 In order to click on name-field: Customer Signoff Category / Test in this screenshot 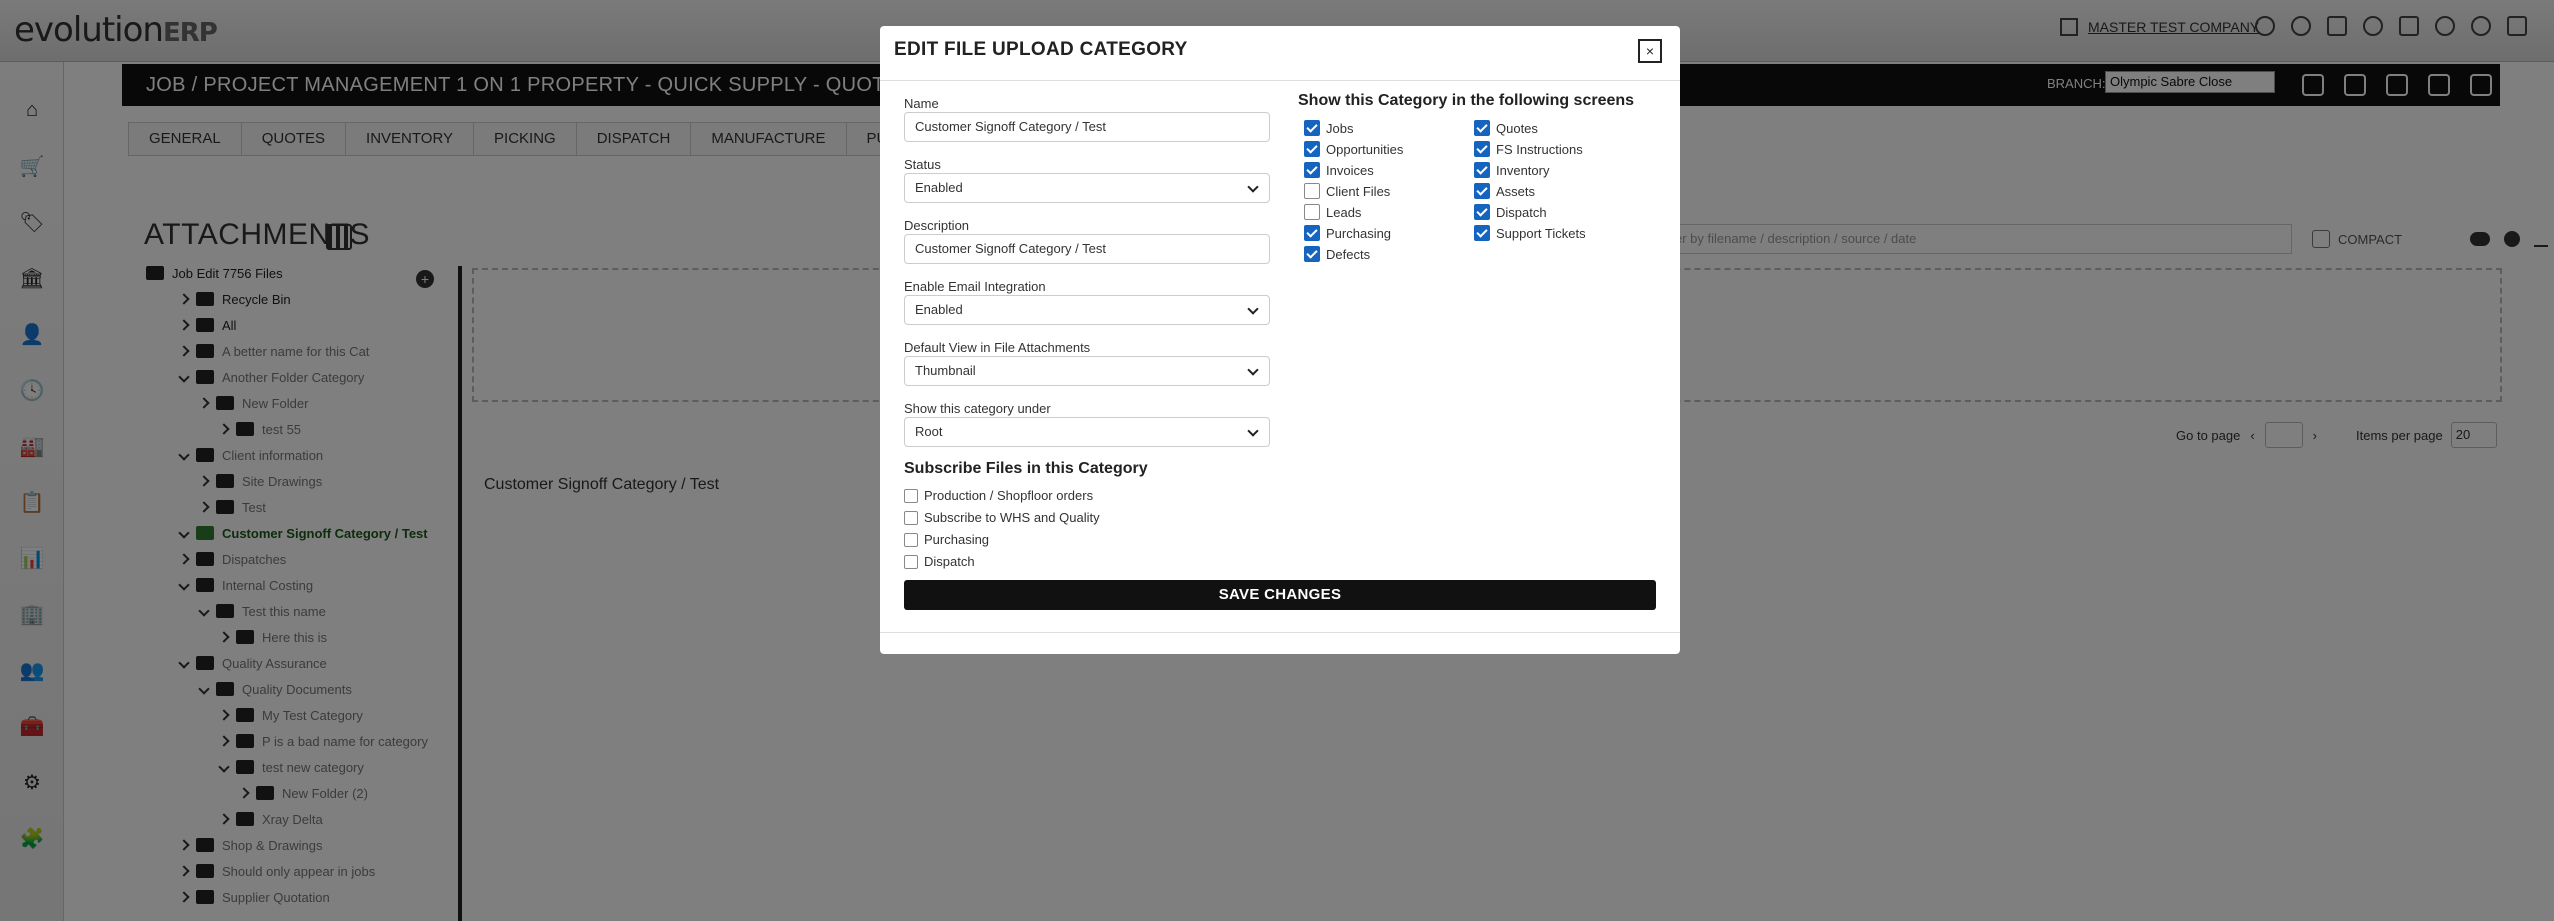, I will do `click(1087, 127)`.